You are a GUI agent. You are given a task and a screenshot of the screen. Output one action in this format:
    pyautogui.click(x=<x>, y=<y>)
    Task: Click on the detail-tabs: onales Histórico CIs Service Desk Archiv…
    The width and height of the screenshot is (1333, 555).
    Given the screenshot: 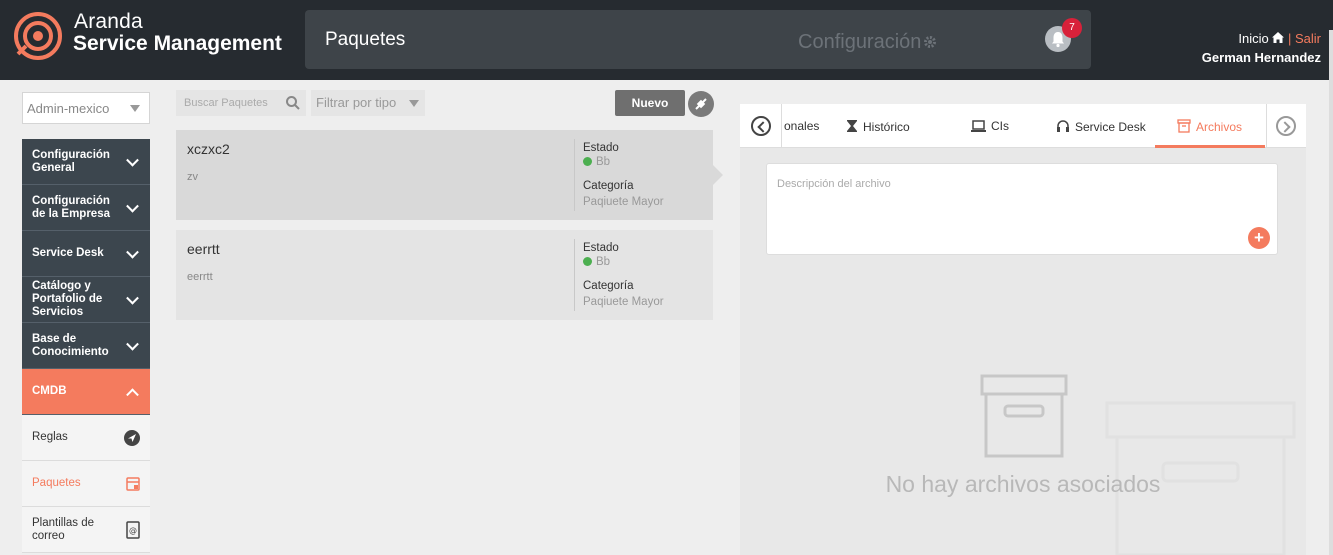 What is the action you would take?
    pyautogui.click(x=1023, y=126)
    